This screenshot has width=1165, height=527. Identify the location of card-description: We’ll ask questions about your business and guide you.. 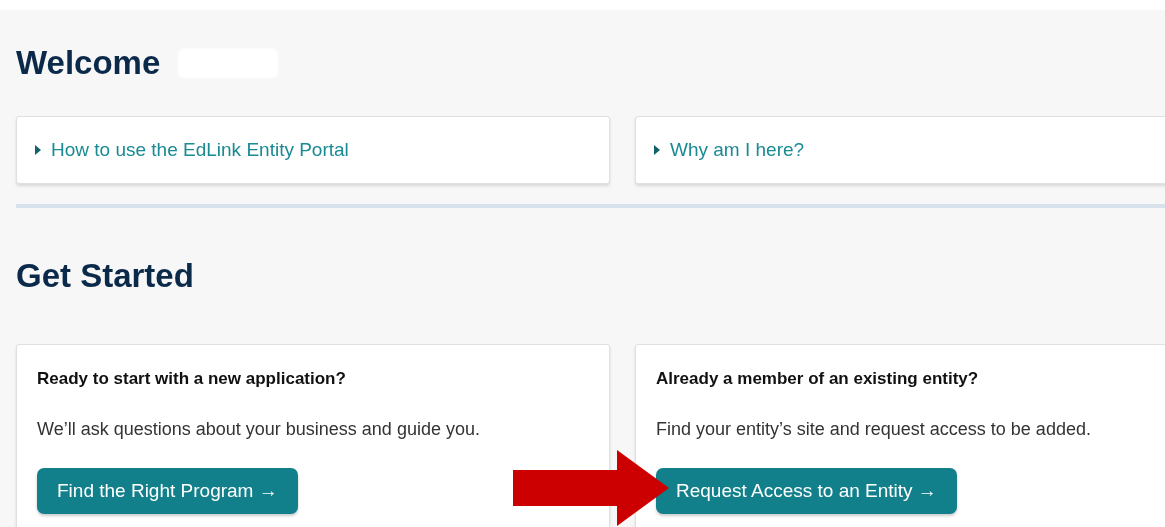
(259, 429).